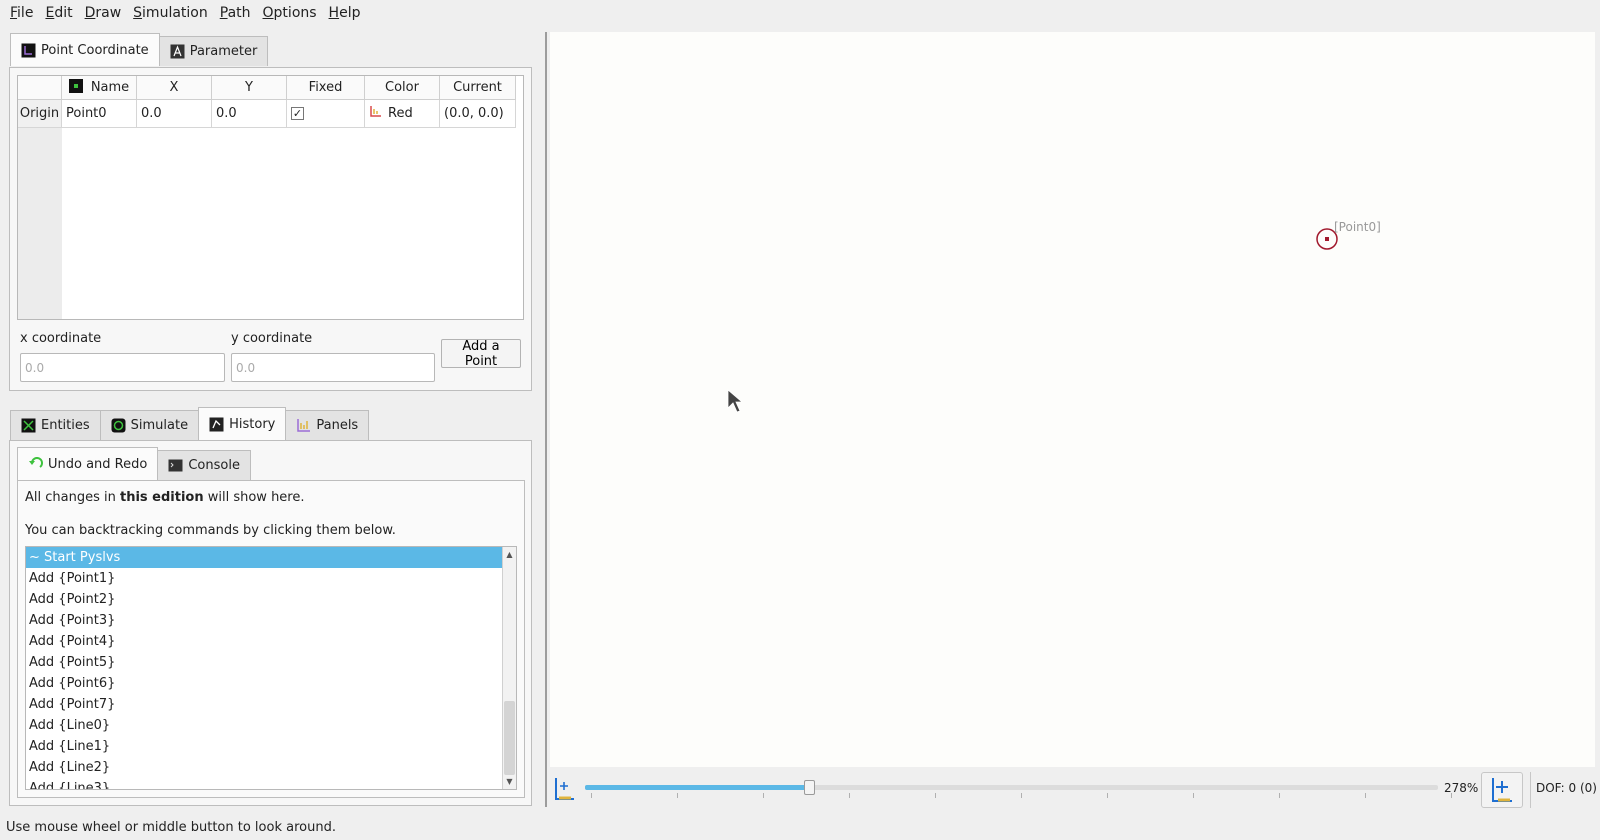 This screenshot has height=840, width=1600. Describe the element at coordinates (40, 114) in the screenshot. I see `row-header: Origin` at that location.